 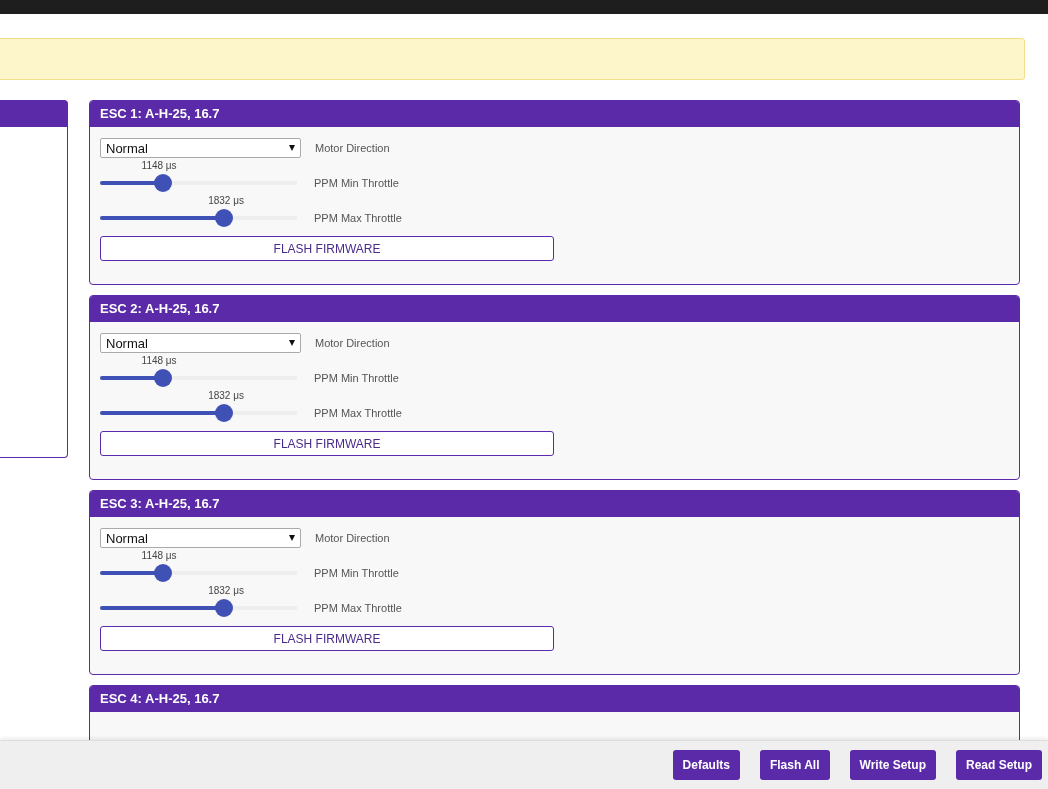 What do you see at coordinates (706, 765) in the screenshot?
I see `footer-button: Defaults` at bounding box center [706, 765].